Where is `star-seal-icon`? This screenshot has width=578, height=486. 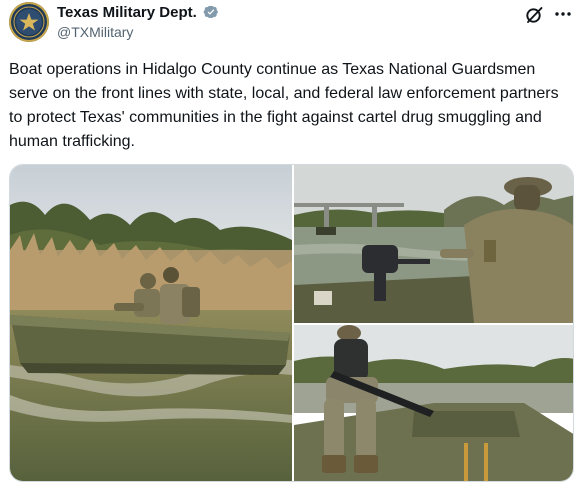
star-seal-icon is located at coordinates (29, 22).